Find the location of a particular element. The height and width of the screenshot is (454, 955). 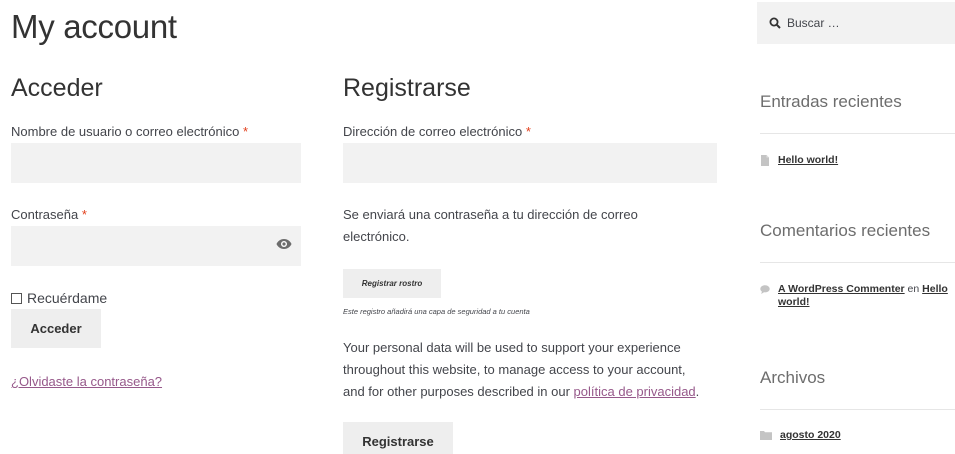

comment-post-link: Hello is located at coordinates (935, 289).